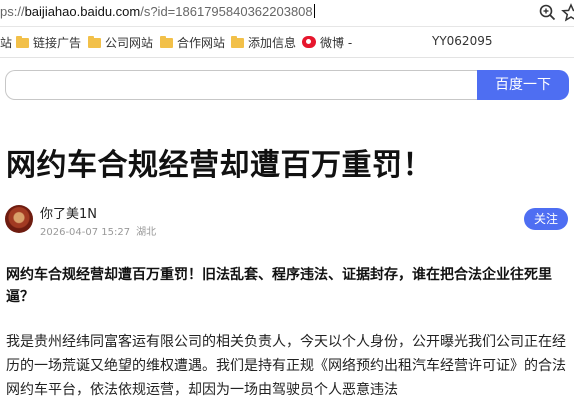 The width and height of the screenshot is (574, 404). I want to click on bookmark-folder: 合作网站, so click(192, 42).